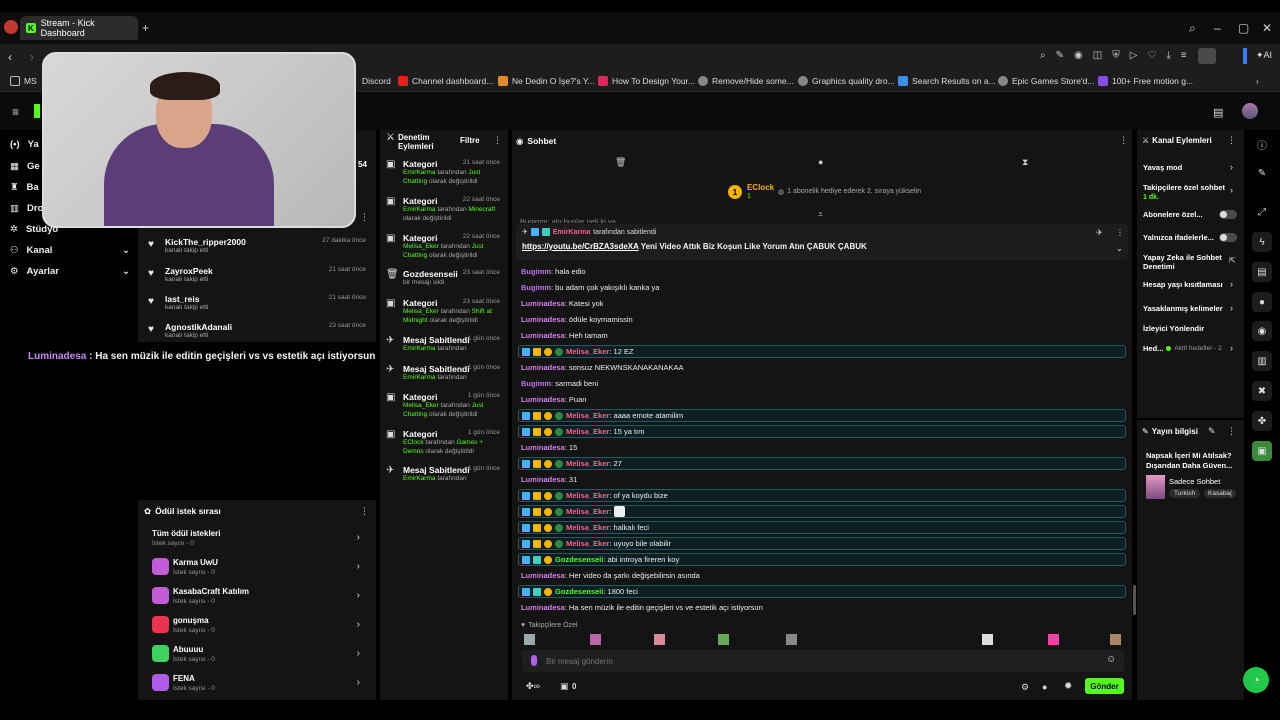  Describe the element at coordinates (1187, 192) in the screenshot. I see `action-followers-only: Takipçilere özel sohbet 1 dk.` at that location.